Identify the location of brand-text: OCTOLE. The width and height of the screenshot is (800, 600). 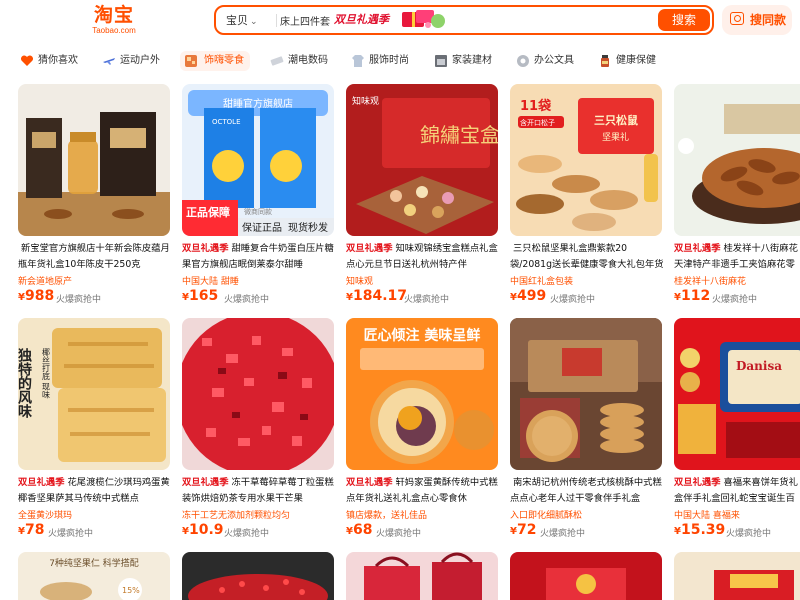
(226, 122).